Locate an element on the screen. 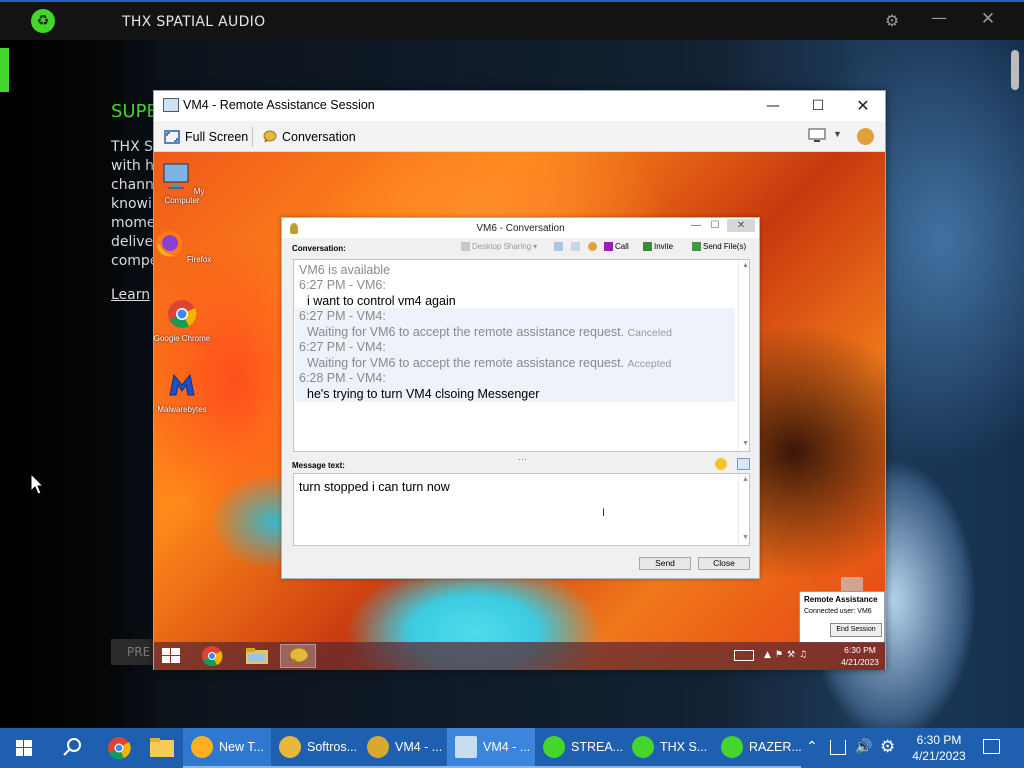 Image resolution: width=1024 pixels, height=768 pixels. remote-system-tray: ▲⚑⚒♫ is located at coordinates (799, 656).